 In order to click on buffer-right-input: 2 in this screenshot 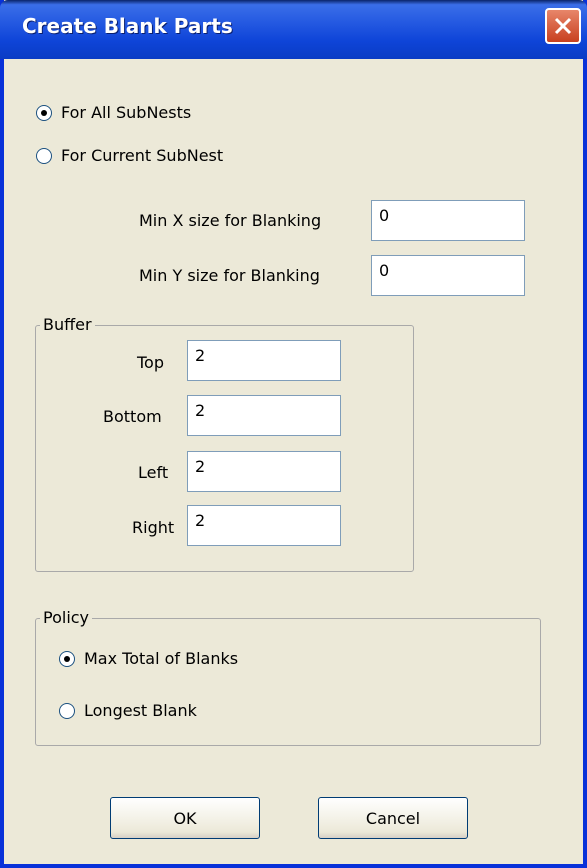, I will do `click(264, 525)`.